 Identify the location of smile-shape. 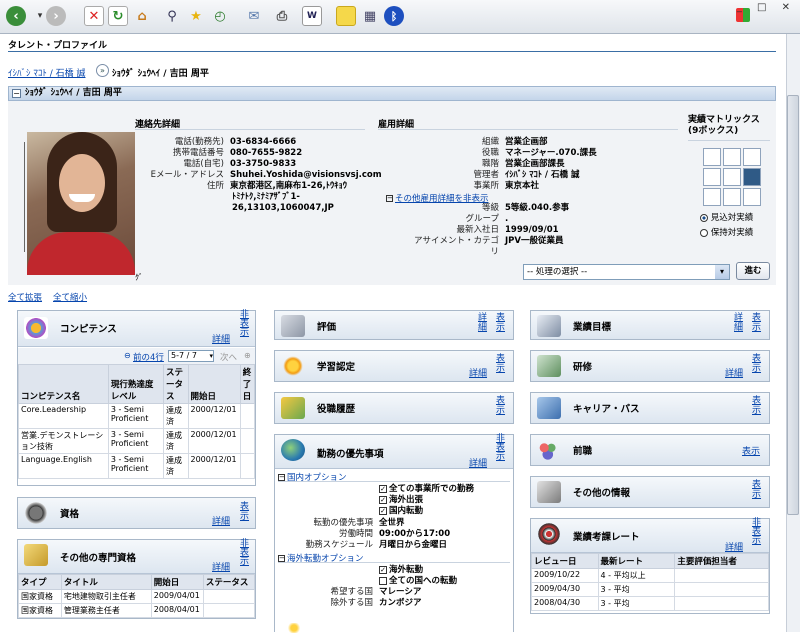
(82, 198).